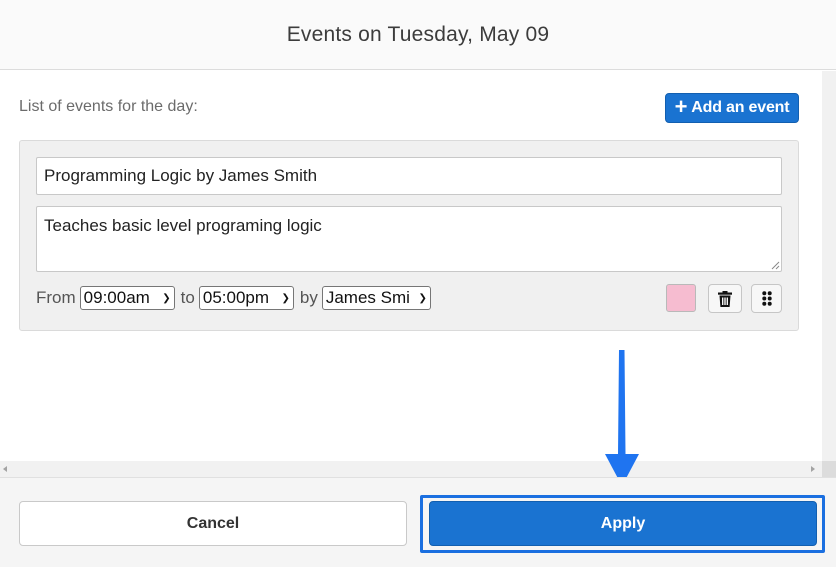 This screenshot has width=836, height=567. Describe the element at coordinates (829, 469) in the screenshot. I see `scrollbar-corner` at that location.